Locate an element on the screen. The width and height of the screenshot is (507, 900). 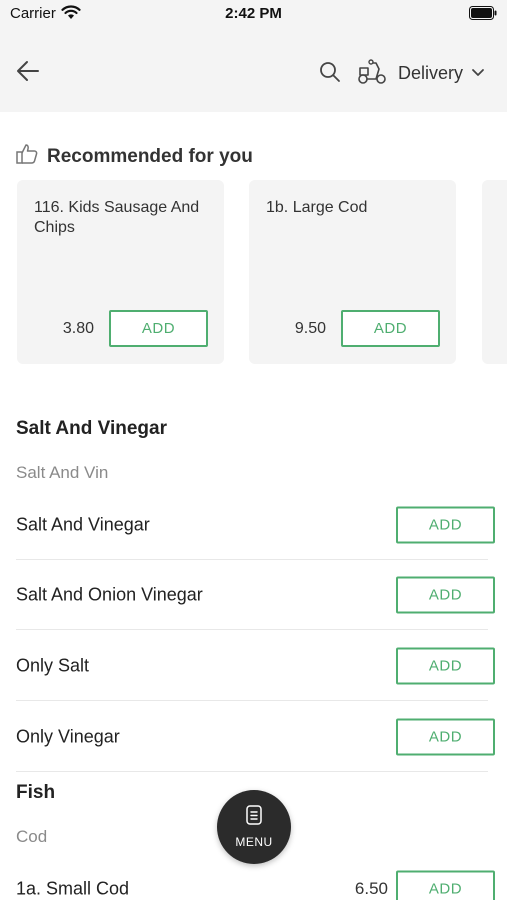
top-app-bar: Delivery is located at coordinates (253, 71).